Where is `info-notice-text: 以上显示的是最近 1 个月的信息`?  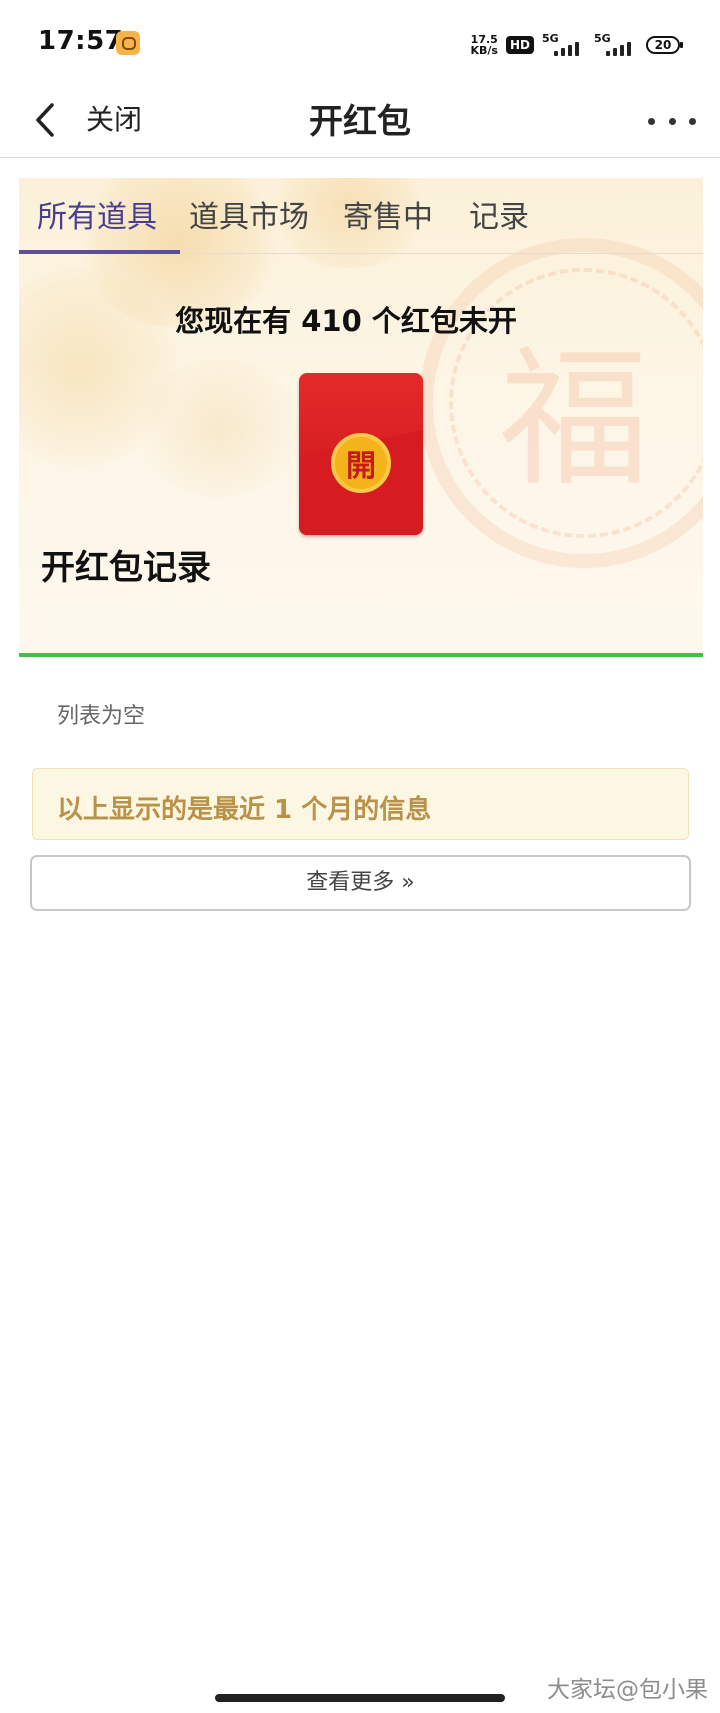
info-notice-text: 以上显示的是最近 1 个月的信息 is located at coordinates (244, 810).